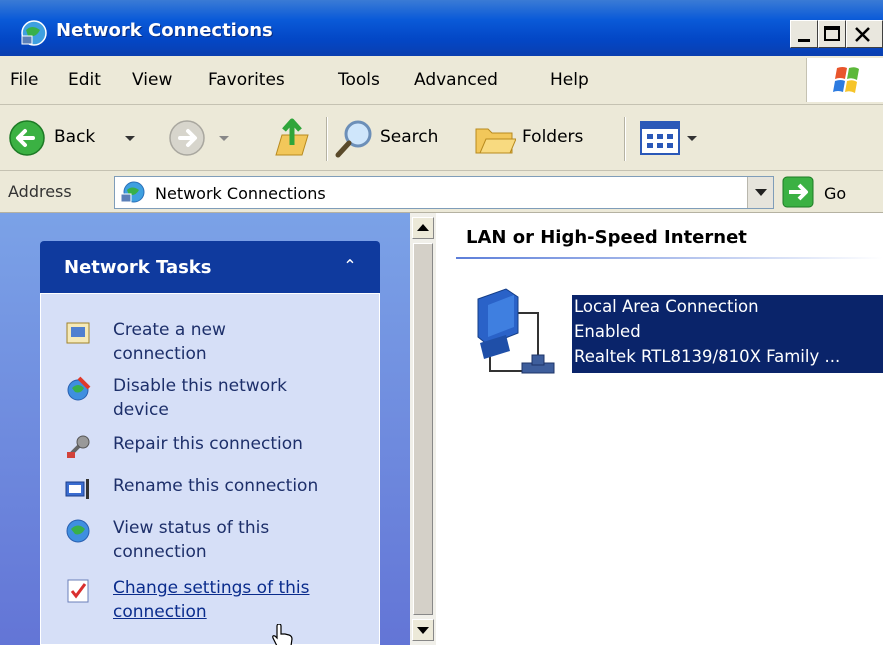 This screenshot has height=645, width=883. Describe the element at coordinates (40, 191) in the screenshot. I see `address-label: Address` at that location.